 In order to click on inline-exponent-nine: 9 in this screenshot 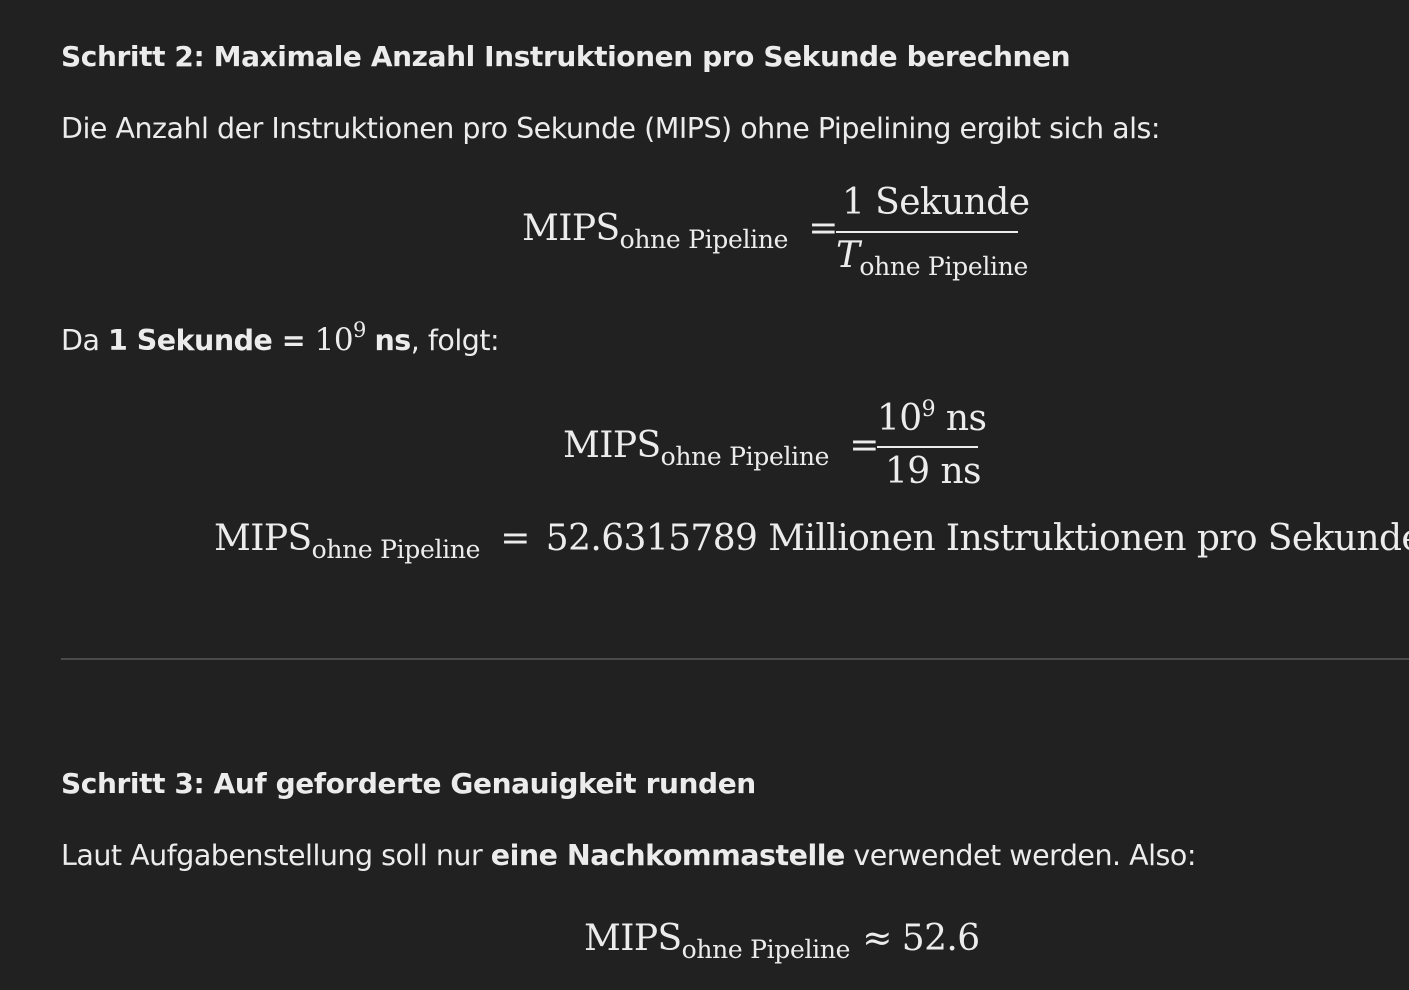, I will do `click(359, 330)`.